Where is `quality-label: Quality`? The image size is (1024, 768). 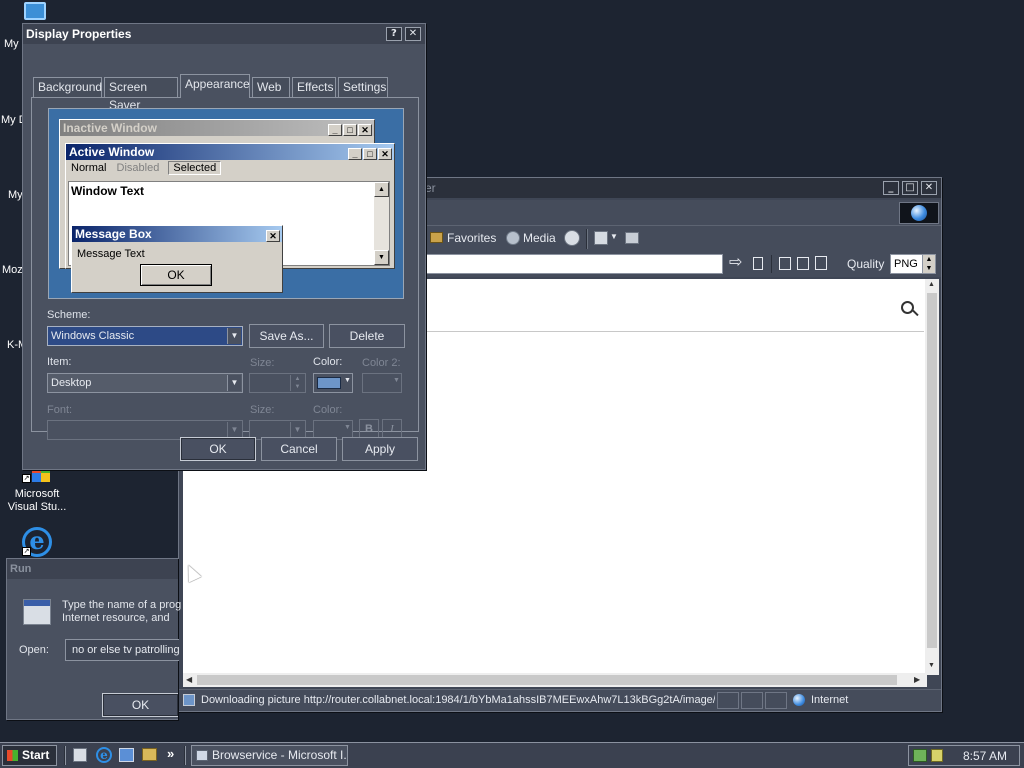 quality-label: Quality is located at coordinates (866, 264).